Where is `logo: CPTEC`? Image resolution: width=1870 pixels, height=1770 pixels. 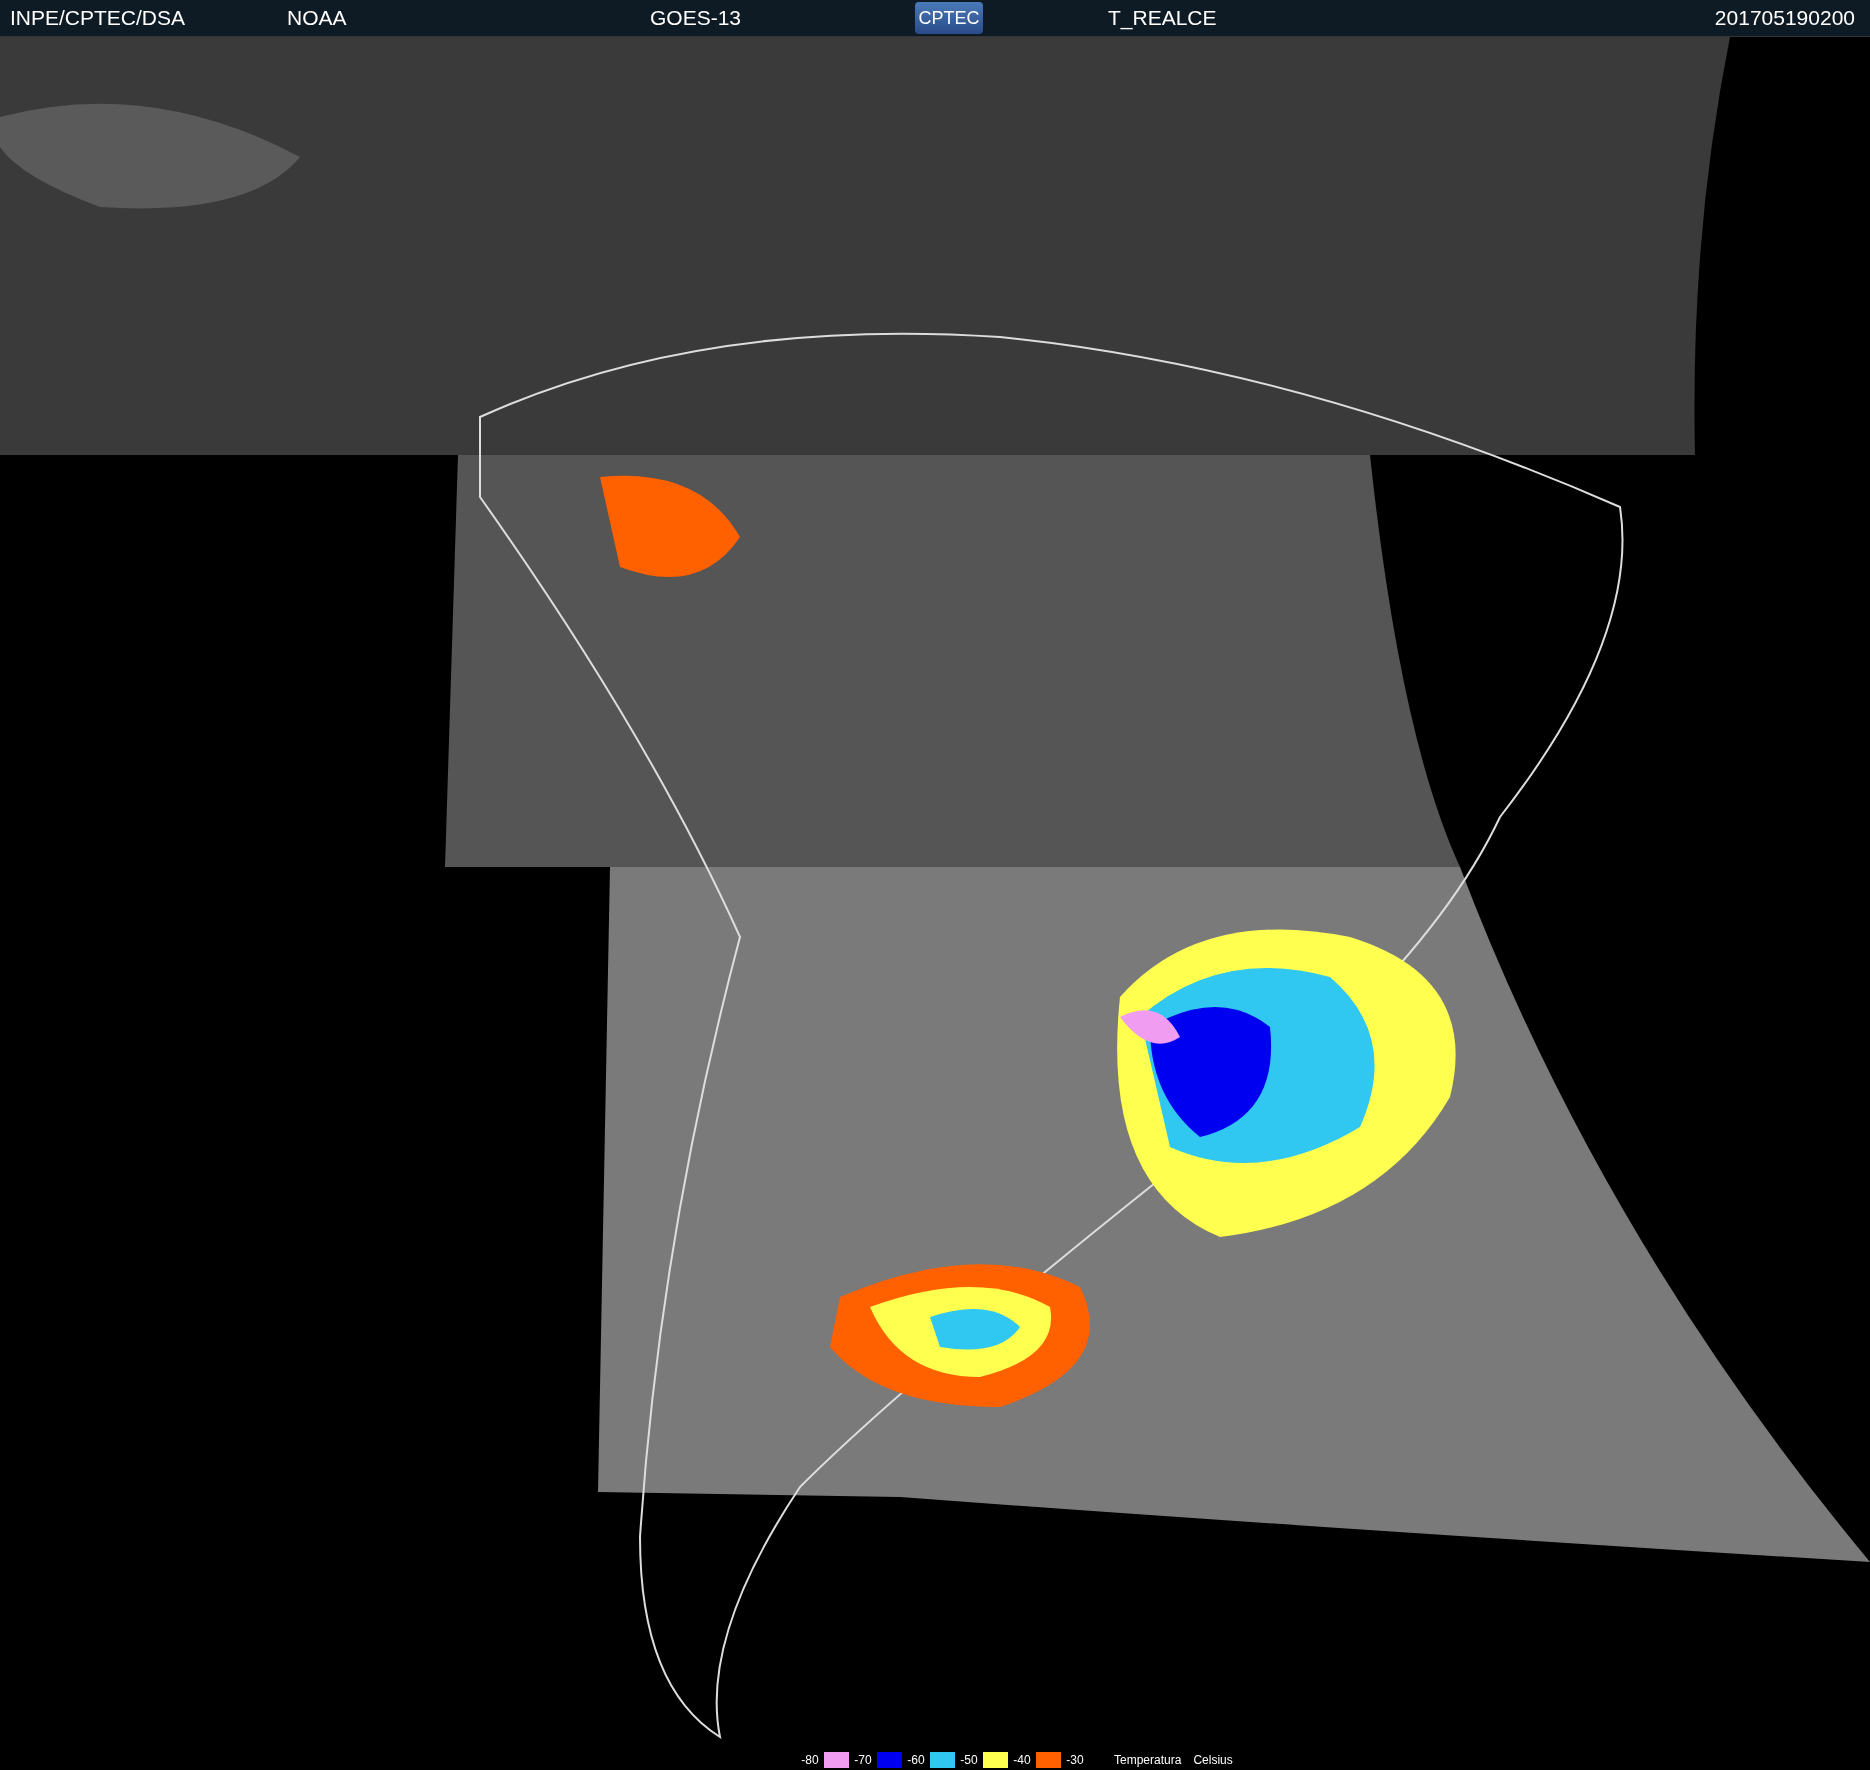 logo: CPTEC is located at coordinates (949, 18).